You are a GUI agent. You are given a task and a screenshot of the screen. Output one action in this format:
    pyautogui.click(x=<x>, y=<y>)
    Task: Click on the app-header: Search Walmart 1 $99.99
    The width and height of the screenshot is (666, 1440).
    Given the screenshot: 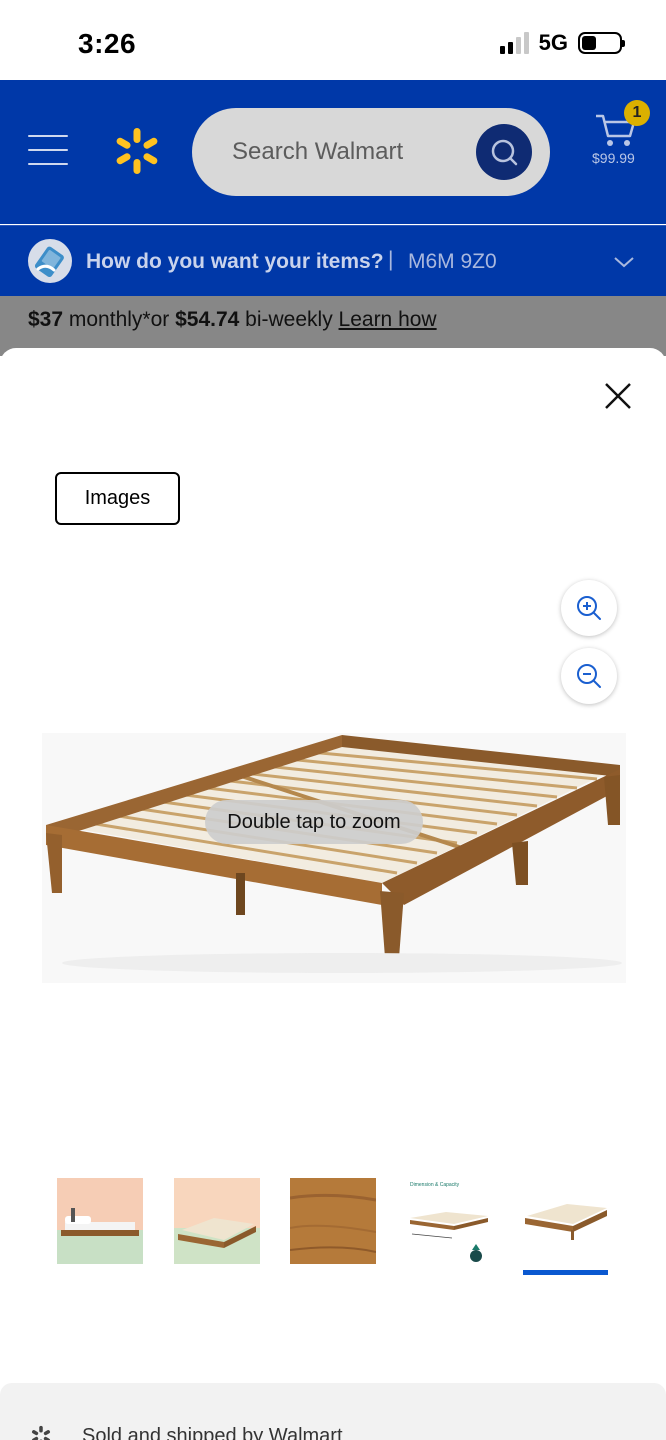 What is the action you would take?
    pyautogui.click(x=333, y=152)
    